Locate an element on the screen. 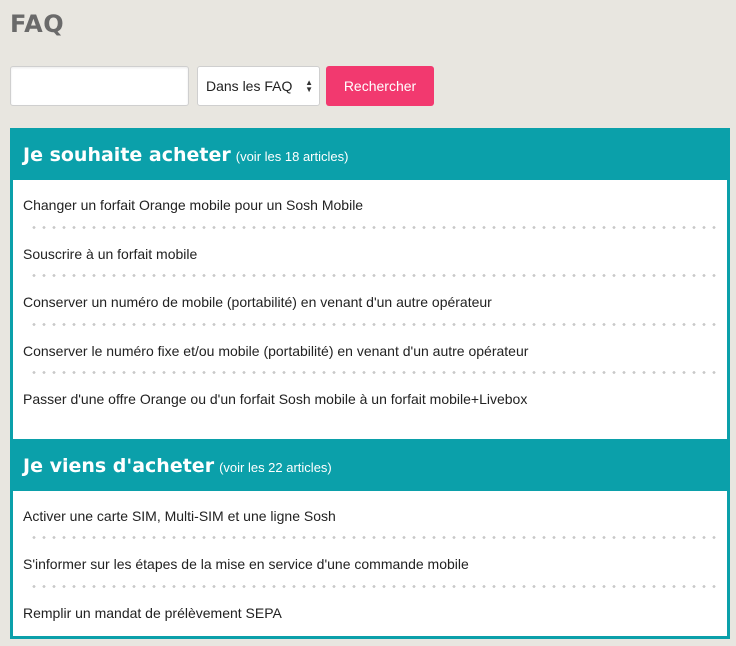 This screenshot has height=646, width=736. section-title: Je souhaite acheter is located at coordinates (127, 155).